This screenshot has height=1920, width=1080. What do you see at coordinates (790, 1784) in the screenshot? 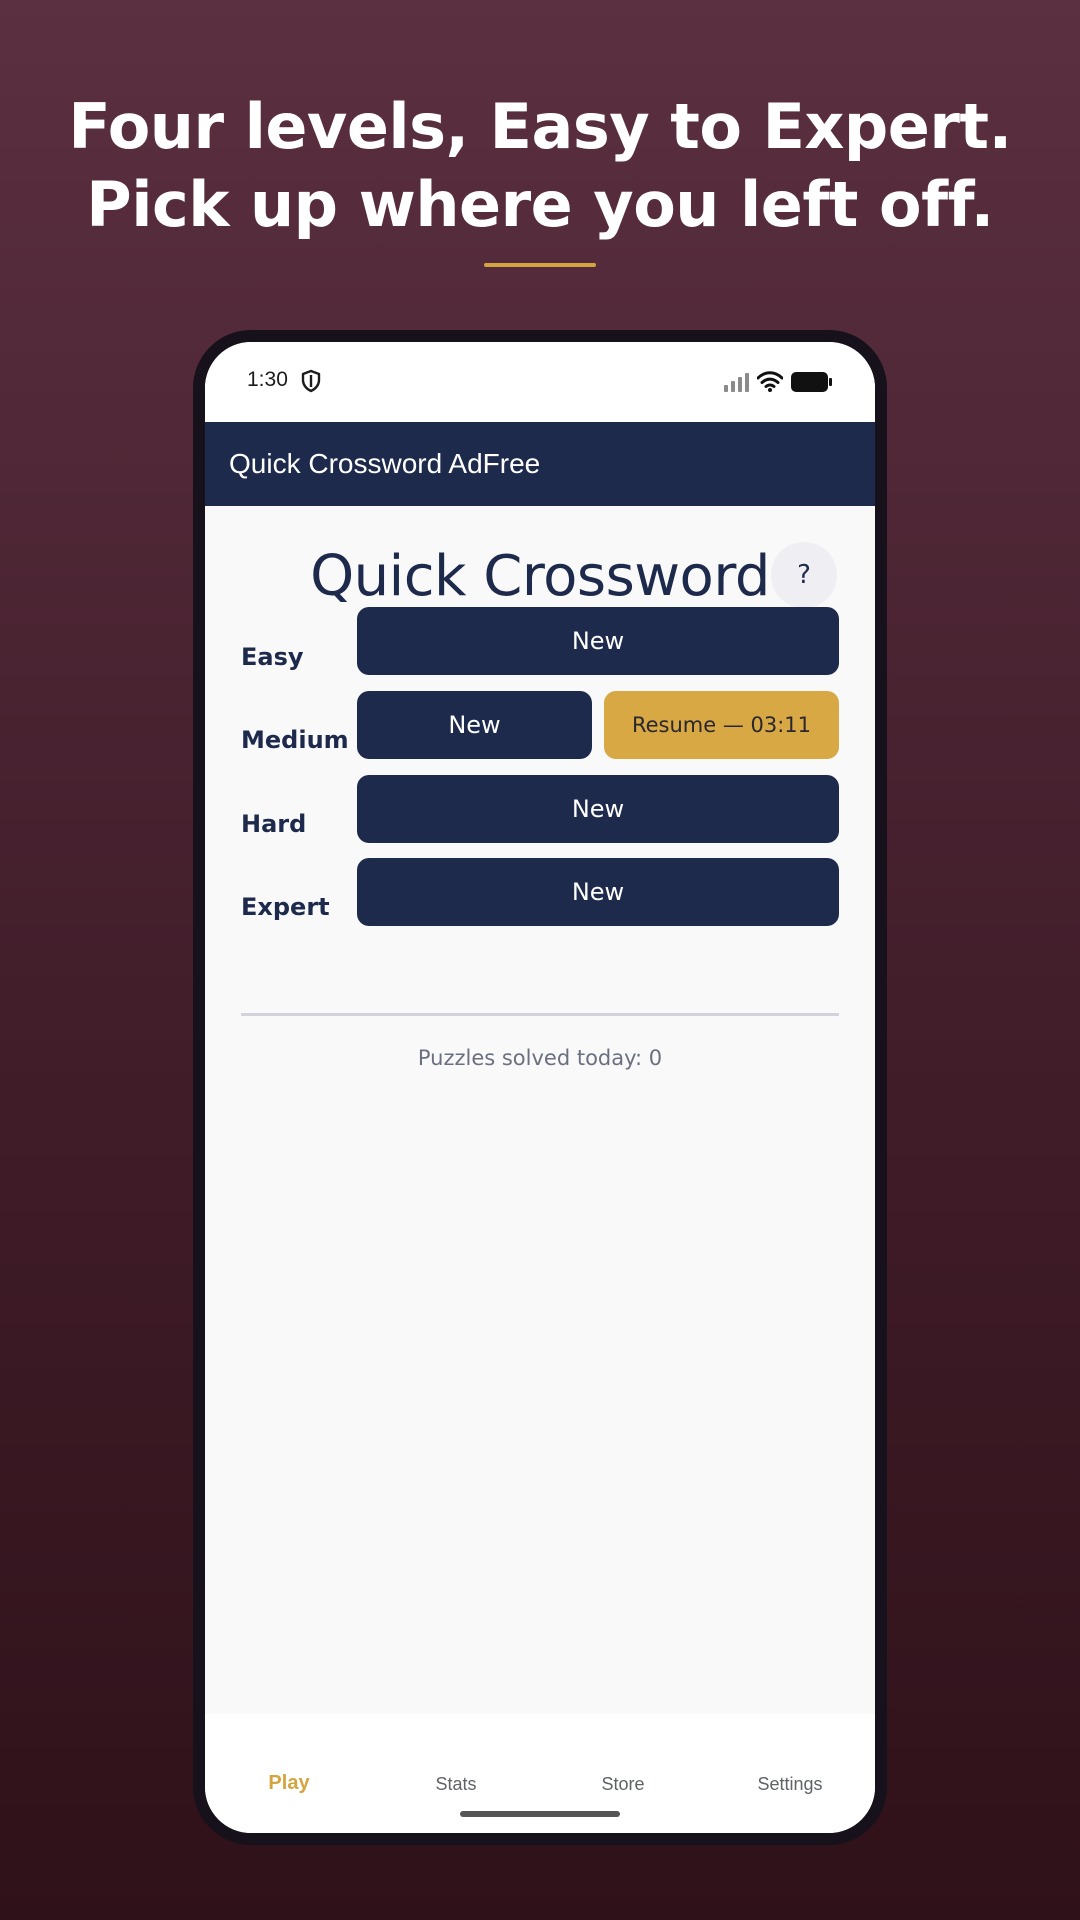
I see `nav-item-settings: Settings` at bounding box center [790, 1784].